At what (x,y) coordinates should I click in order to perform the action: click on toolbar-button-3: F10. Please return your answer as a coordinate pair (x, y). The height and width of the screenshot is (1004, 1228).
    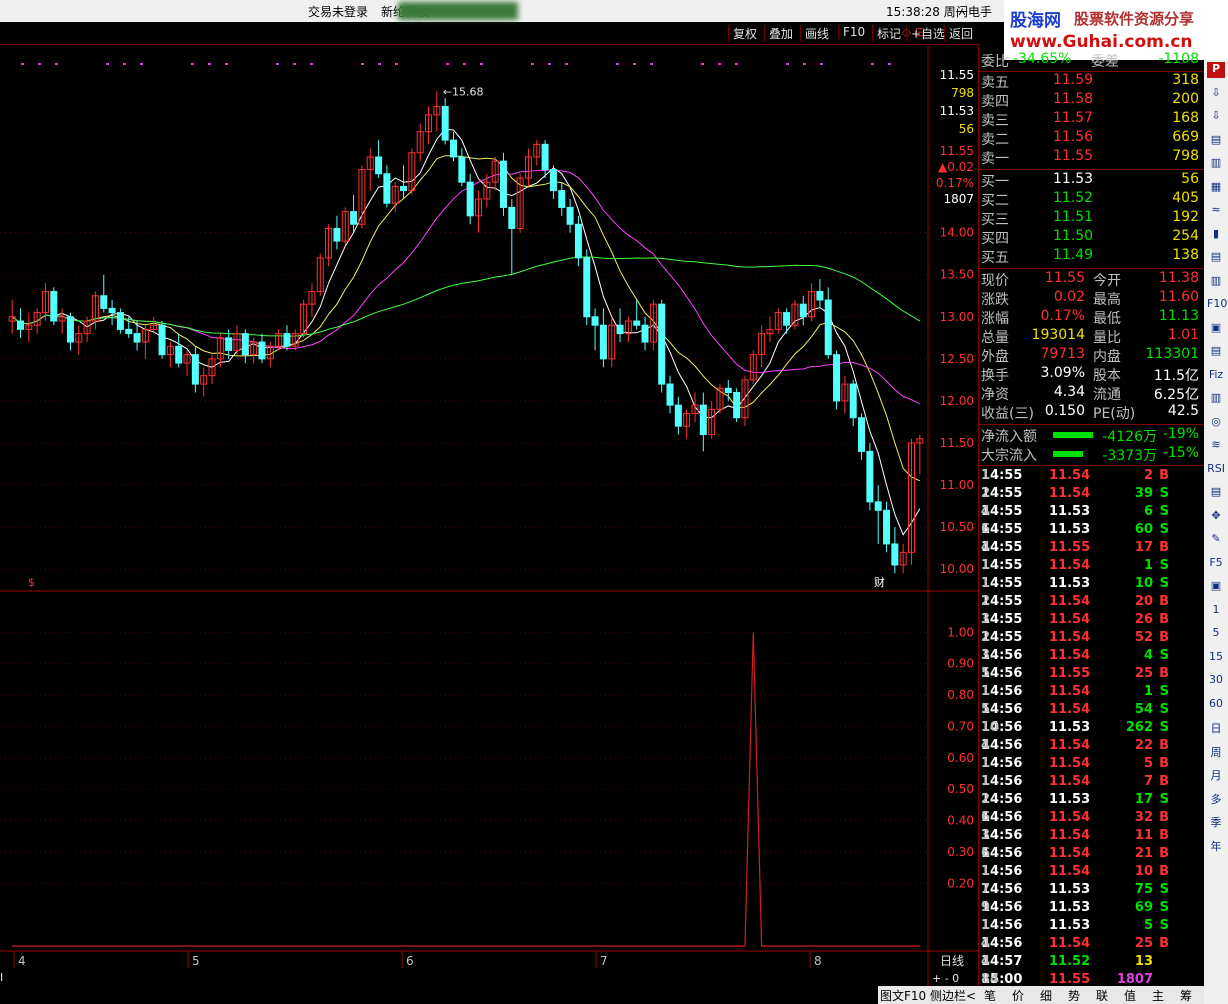
    Looking at the image, I should click on (853, 32).